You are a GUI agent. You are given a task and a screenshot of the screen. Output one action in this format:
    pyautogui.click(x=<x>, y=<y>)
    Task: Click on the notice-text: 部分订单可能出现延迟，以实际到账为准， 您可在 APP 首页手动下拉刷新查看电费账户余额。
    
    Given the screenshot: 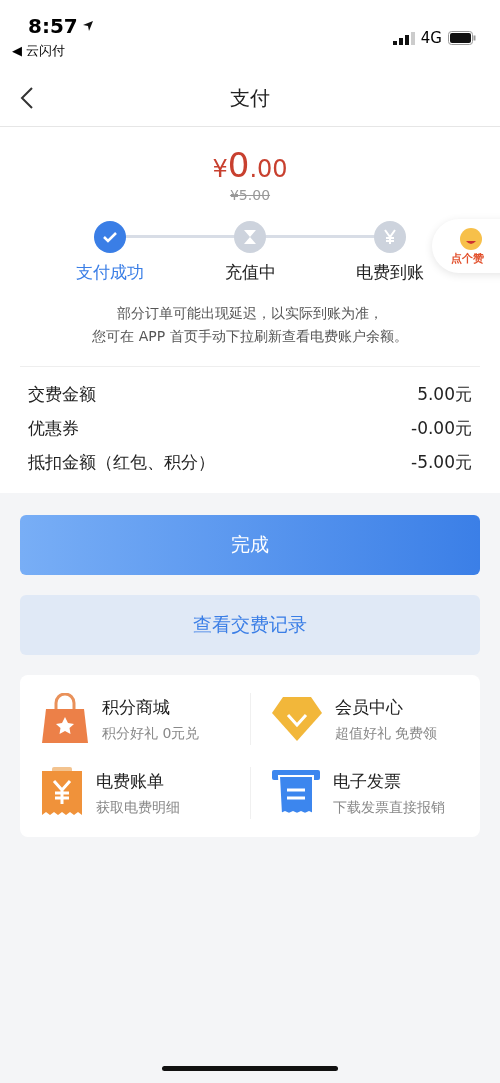 What is the action you would take?
    pyautogui.click(x=250, y=325)
    